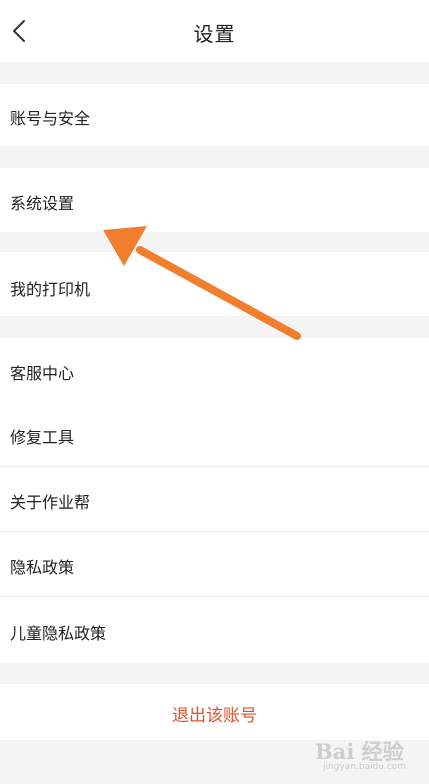 This screenshot has width=429, height=784. What do you see at coordinates (214, 284) in the screenshot?
I see `settings-item-my-printer: 我的打印机` at bounding box center [214, 284].